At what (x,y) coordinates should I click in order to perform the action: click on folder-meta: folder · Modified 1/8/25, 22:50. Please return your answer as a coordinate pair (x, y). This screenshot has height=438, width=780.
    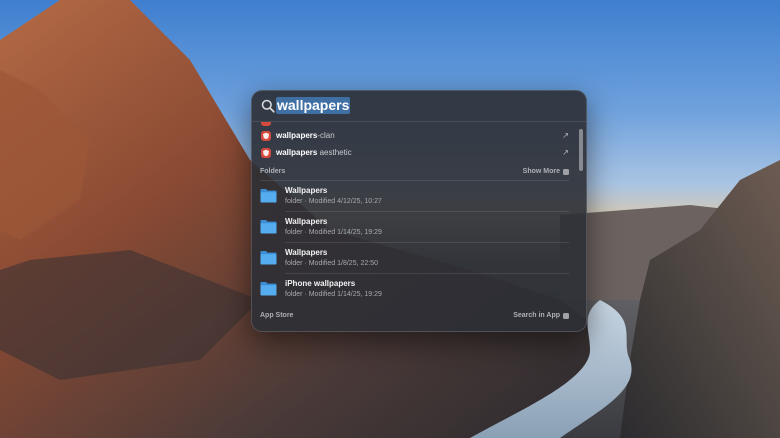
    Looking at the image, I should click on (332, 263).